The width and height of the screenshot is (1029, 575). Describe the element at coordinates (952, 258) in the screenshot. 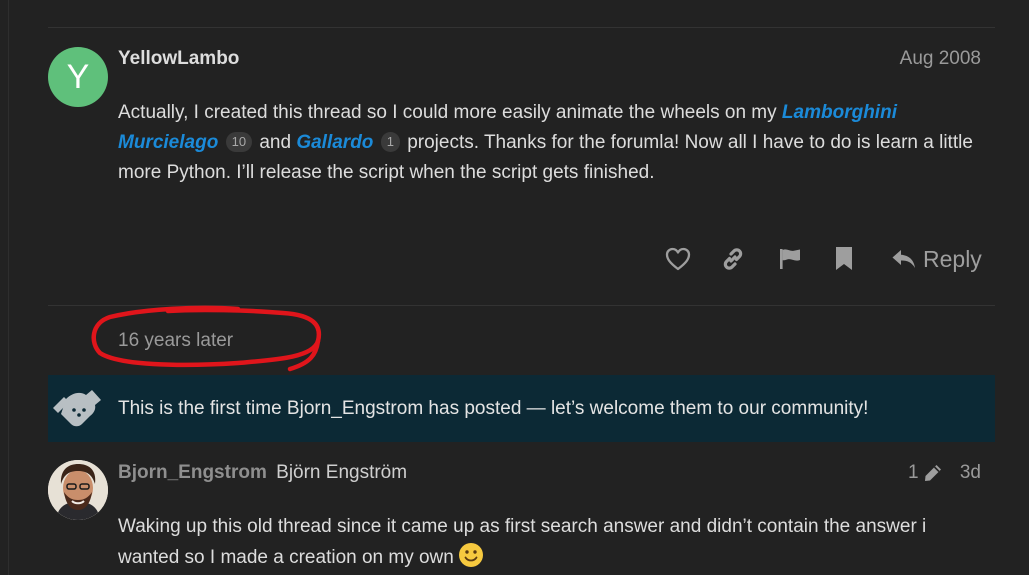

I see `reply-label: Reply` at that location.